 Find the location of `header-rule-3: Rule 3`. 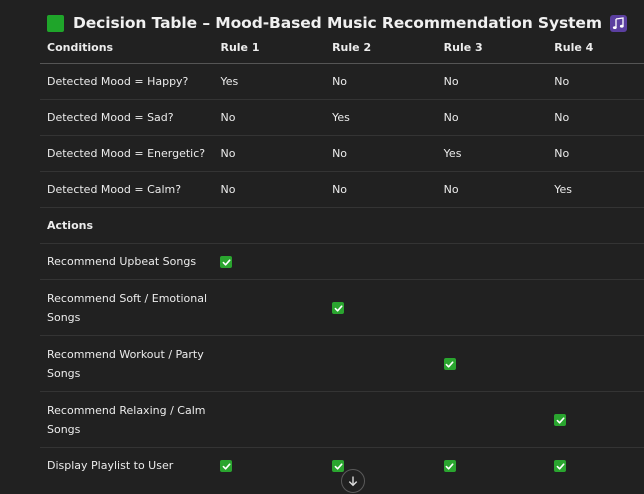

header-rule-3: Rule 3 is located at coordinates (492, 48).